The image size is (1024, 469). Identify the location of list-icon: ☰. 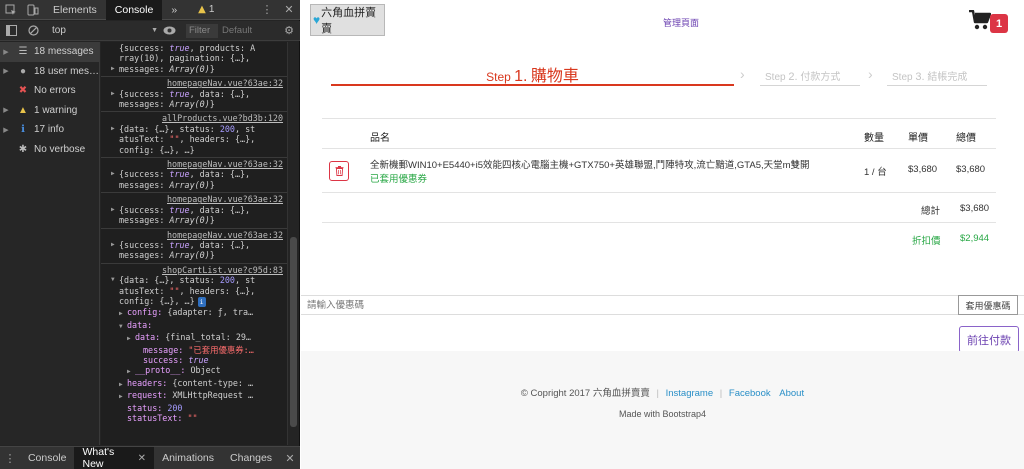
(23, 52).